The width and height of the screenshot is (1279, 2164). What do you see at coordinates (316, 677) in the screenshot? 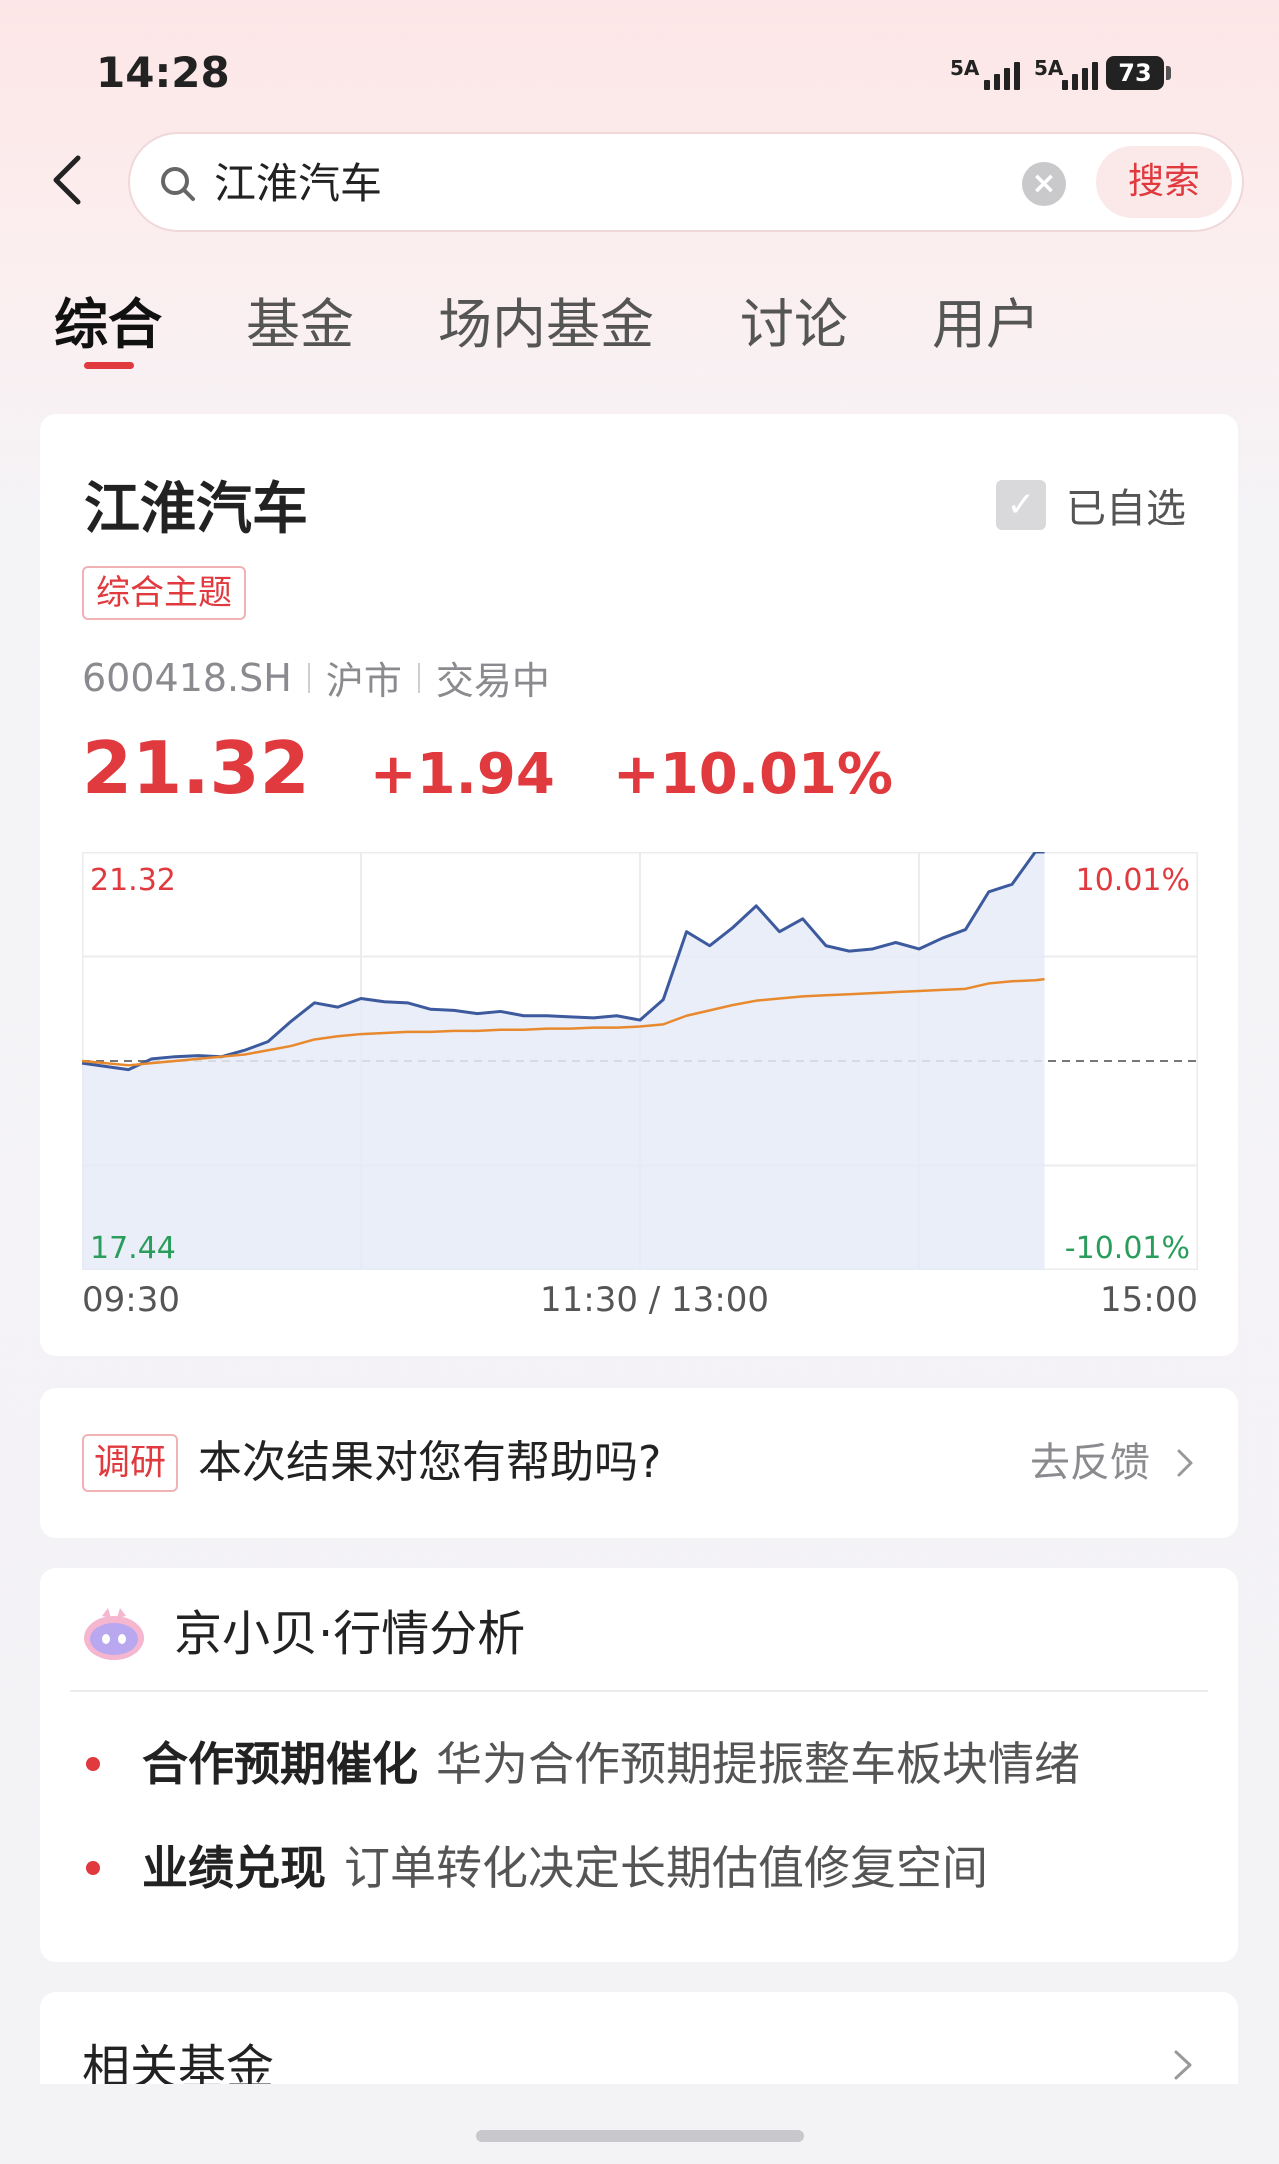
I see `stock-meta: 600418.SH 沪市 交易中` at bounding box center [316, 677].